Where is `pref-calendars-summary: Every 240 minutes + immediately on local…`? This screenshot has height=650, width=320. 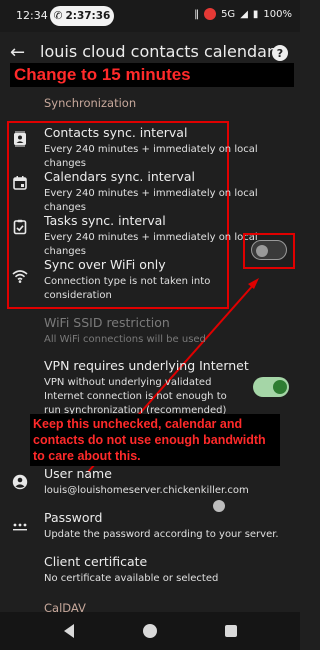
pref-calendars-summary: Every 240 minutes + immediately on local… is located at coordinates (151, 200).